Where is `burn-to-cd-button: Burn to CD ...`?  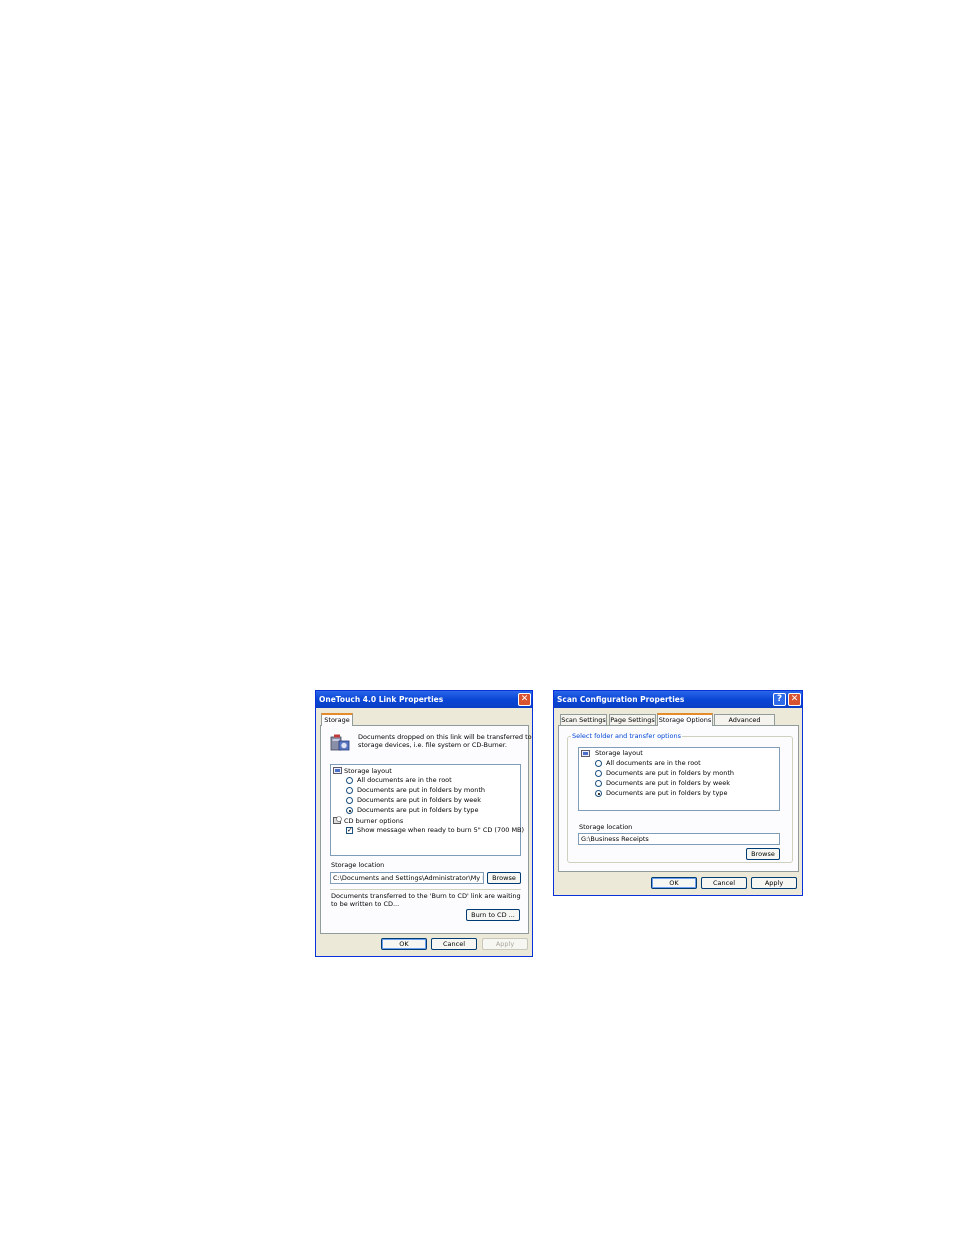 burn-to-cd-button: Burn to CD ... is located at coordinates (493, 915).